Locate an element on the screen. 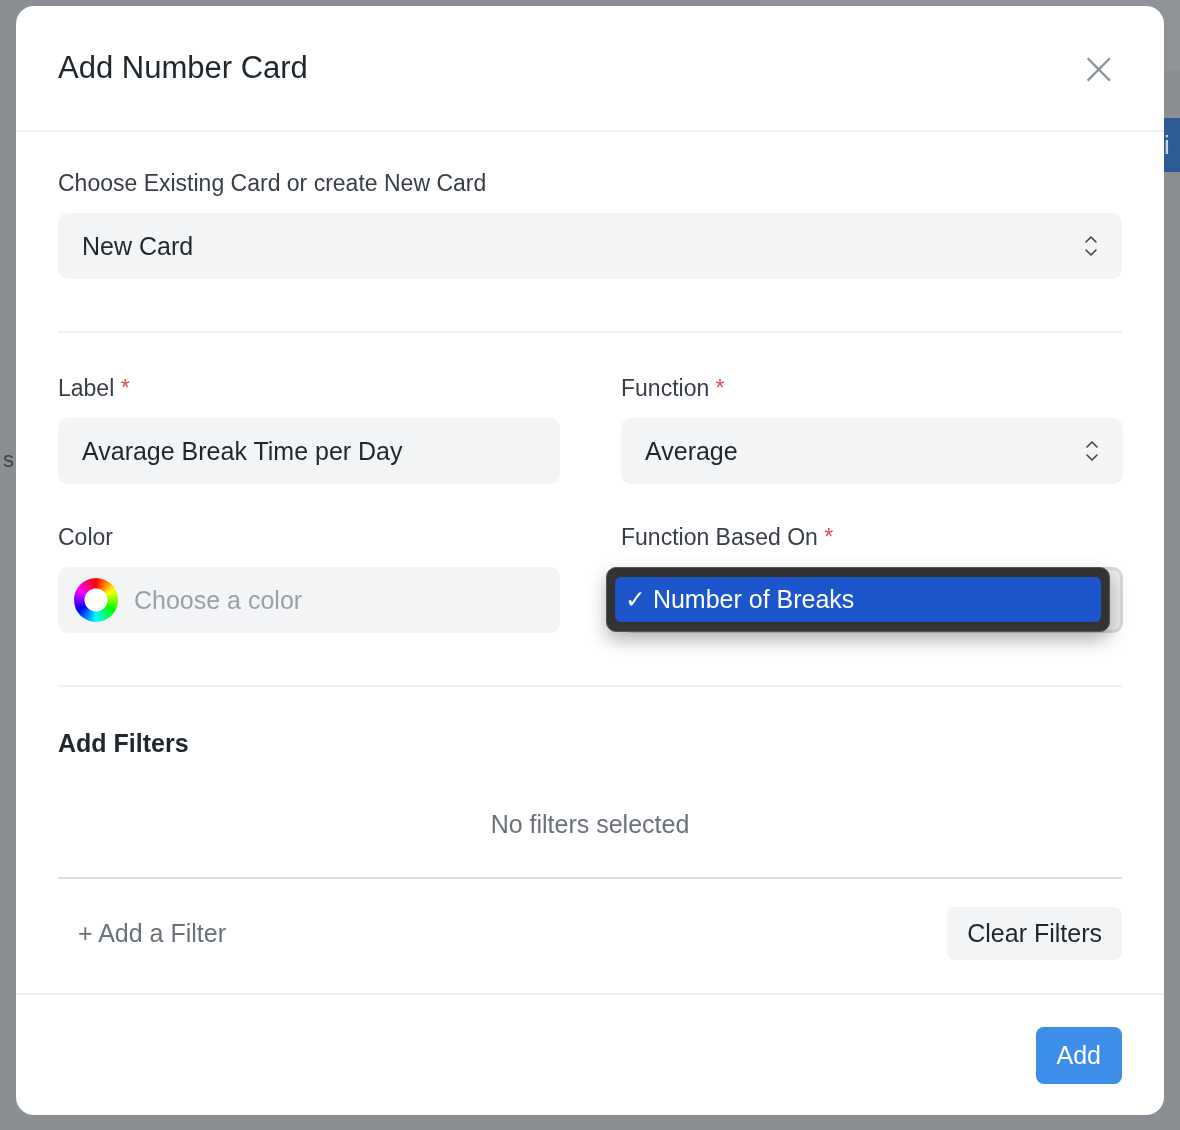 The width and height of the screenshot is (1180, 1130). clear-filters-button: Clear Filters is located at coordinates (1034, 933).